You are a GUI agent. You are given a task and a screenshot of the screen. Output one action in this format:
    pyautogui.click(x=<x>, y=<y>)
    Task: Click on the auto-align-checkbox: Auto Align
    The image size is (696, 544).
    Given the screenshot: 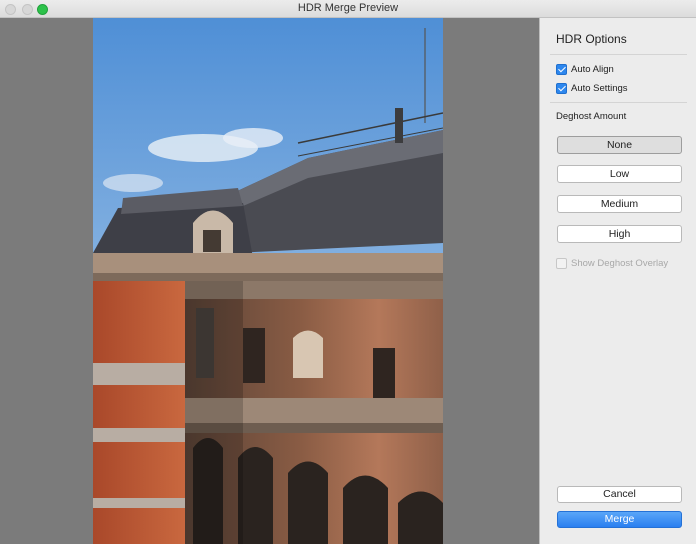 What is the action you would take?
    pyautogui.click(x=585, y=69)
    